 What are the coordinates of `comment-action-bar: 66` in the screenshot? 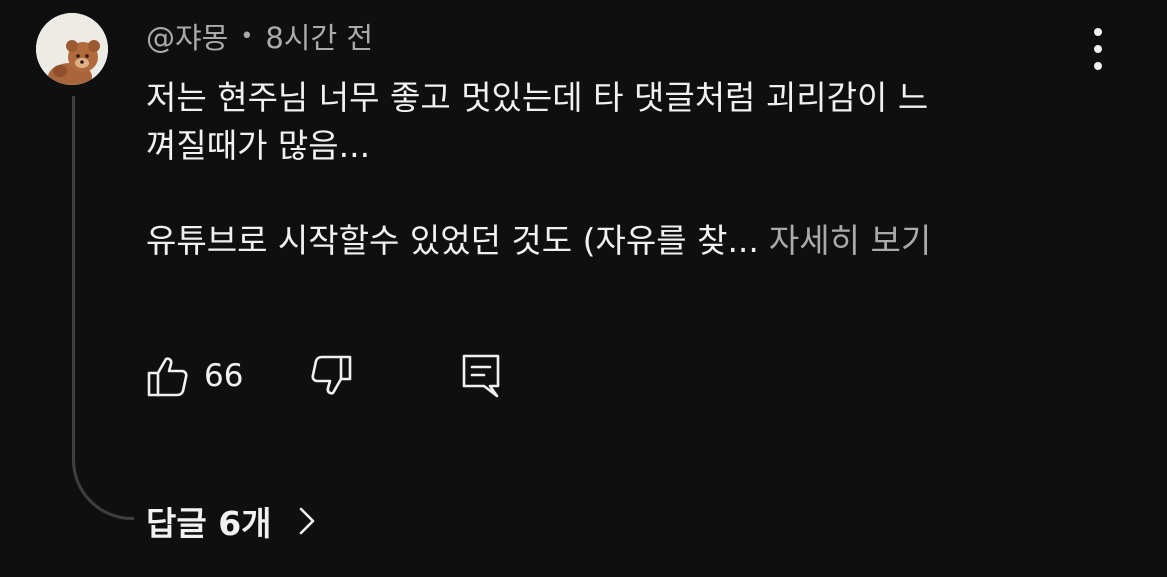 It's located at (325, 376).